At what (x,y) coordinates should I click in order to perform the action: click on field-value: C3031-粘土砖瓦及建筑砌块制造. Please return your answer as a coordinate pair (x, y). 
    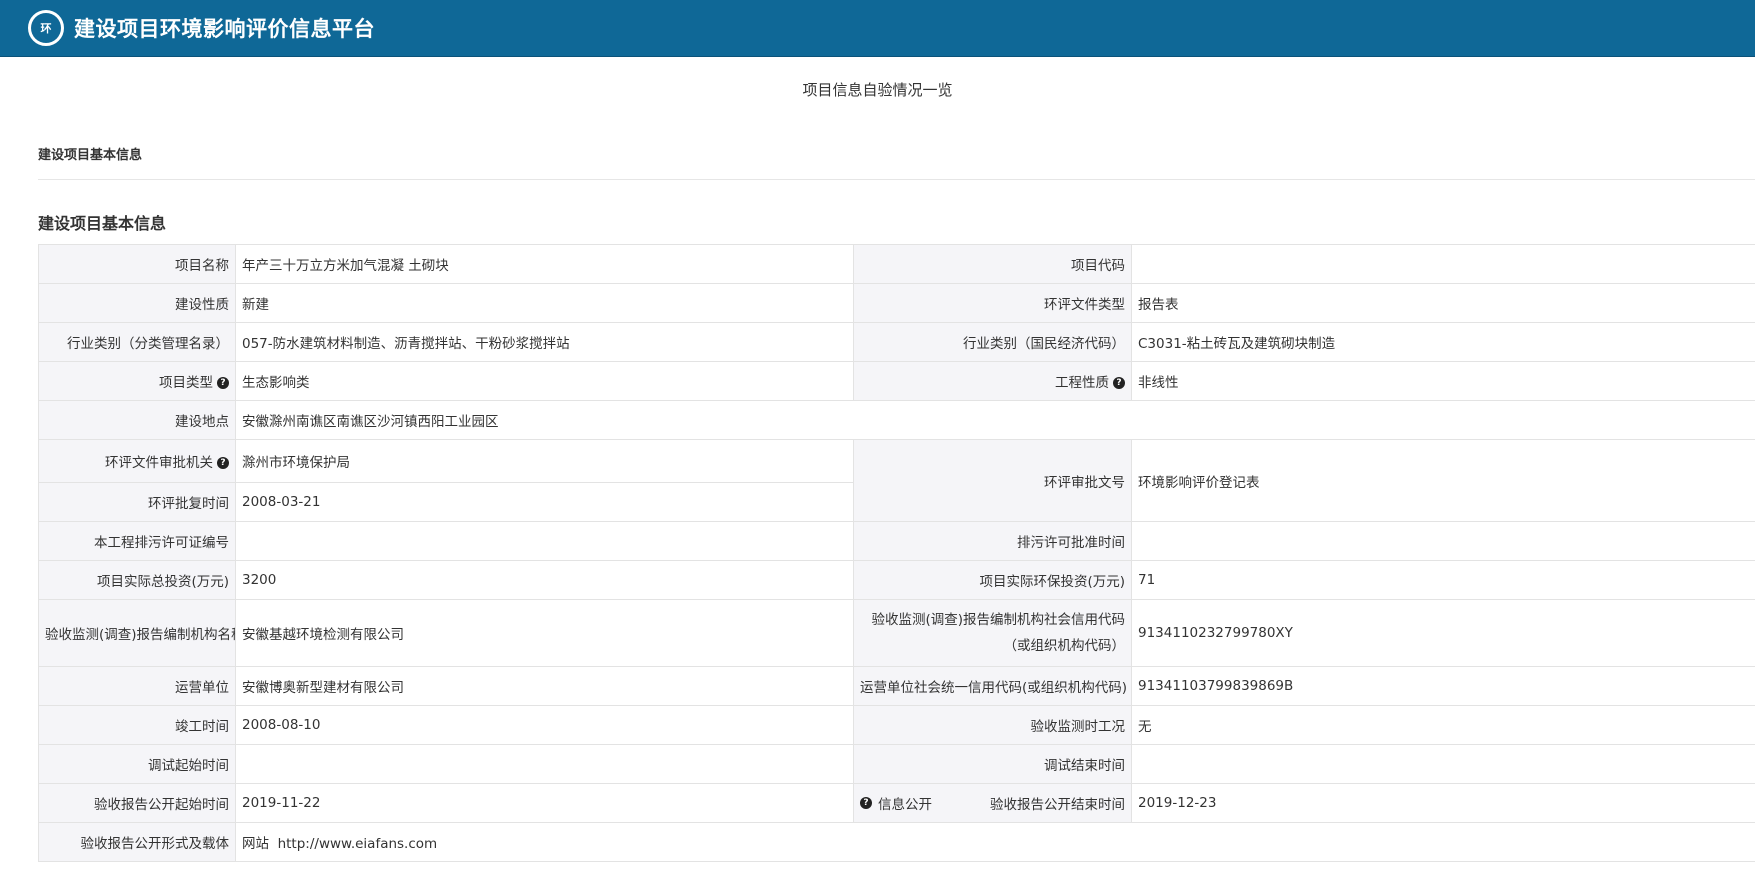
    Looking at the image, I should click on (1443, 342).